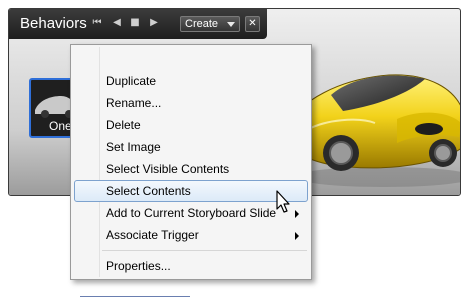 The image size is (470, 301). Describe the element at coordinates (231, 24) in the screenshot. I see `chevron-down-icon` at that location.